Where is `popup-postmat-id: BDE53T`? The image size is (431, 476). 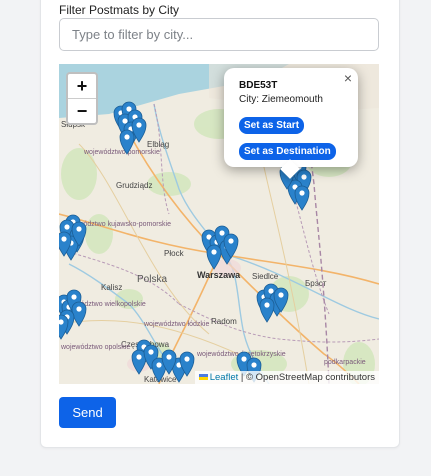
popup-postmat-id: BDE53T is located at coordinates (258, 85).